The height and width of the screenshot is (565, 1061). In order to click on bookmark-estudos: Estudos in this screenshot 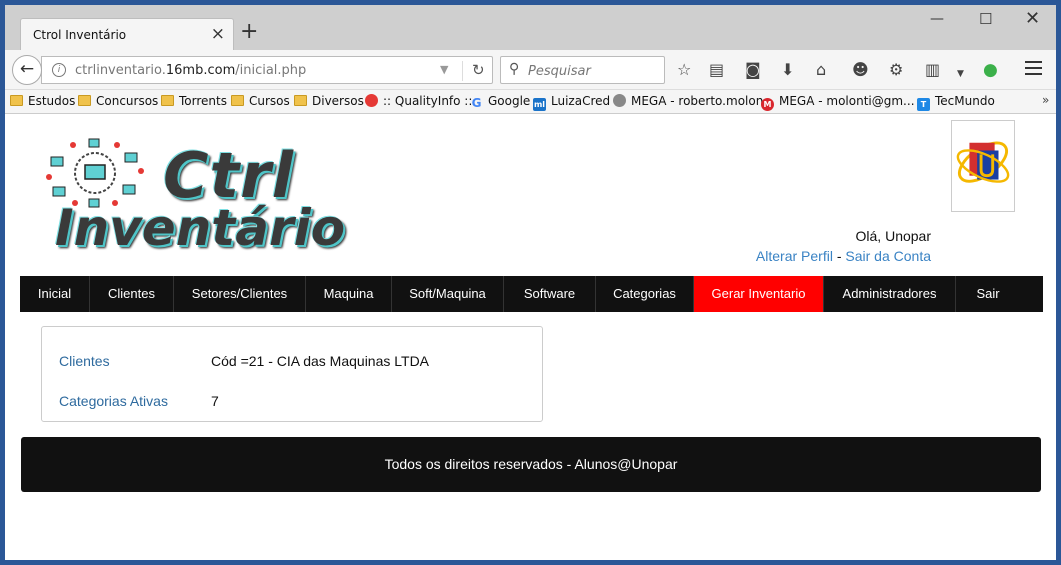, I will do `click(42, 101)`.